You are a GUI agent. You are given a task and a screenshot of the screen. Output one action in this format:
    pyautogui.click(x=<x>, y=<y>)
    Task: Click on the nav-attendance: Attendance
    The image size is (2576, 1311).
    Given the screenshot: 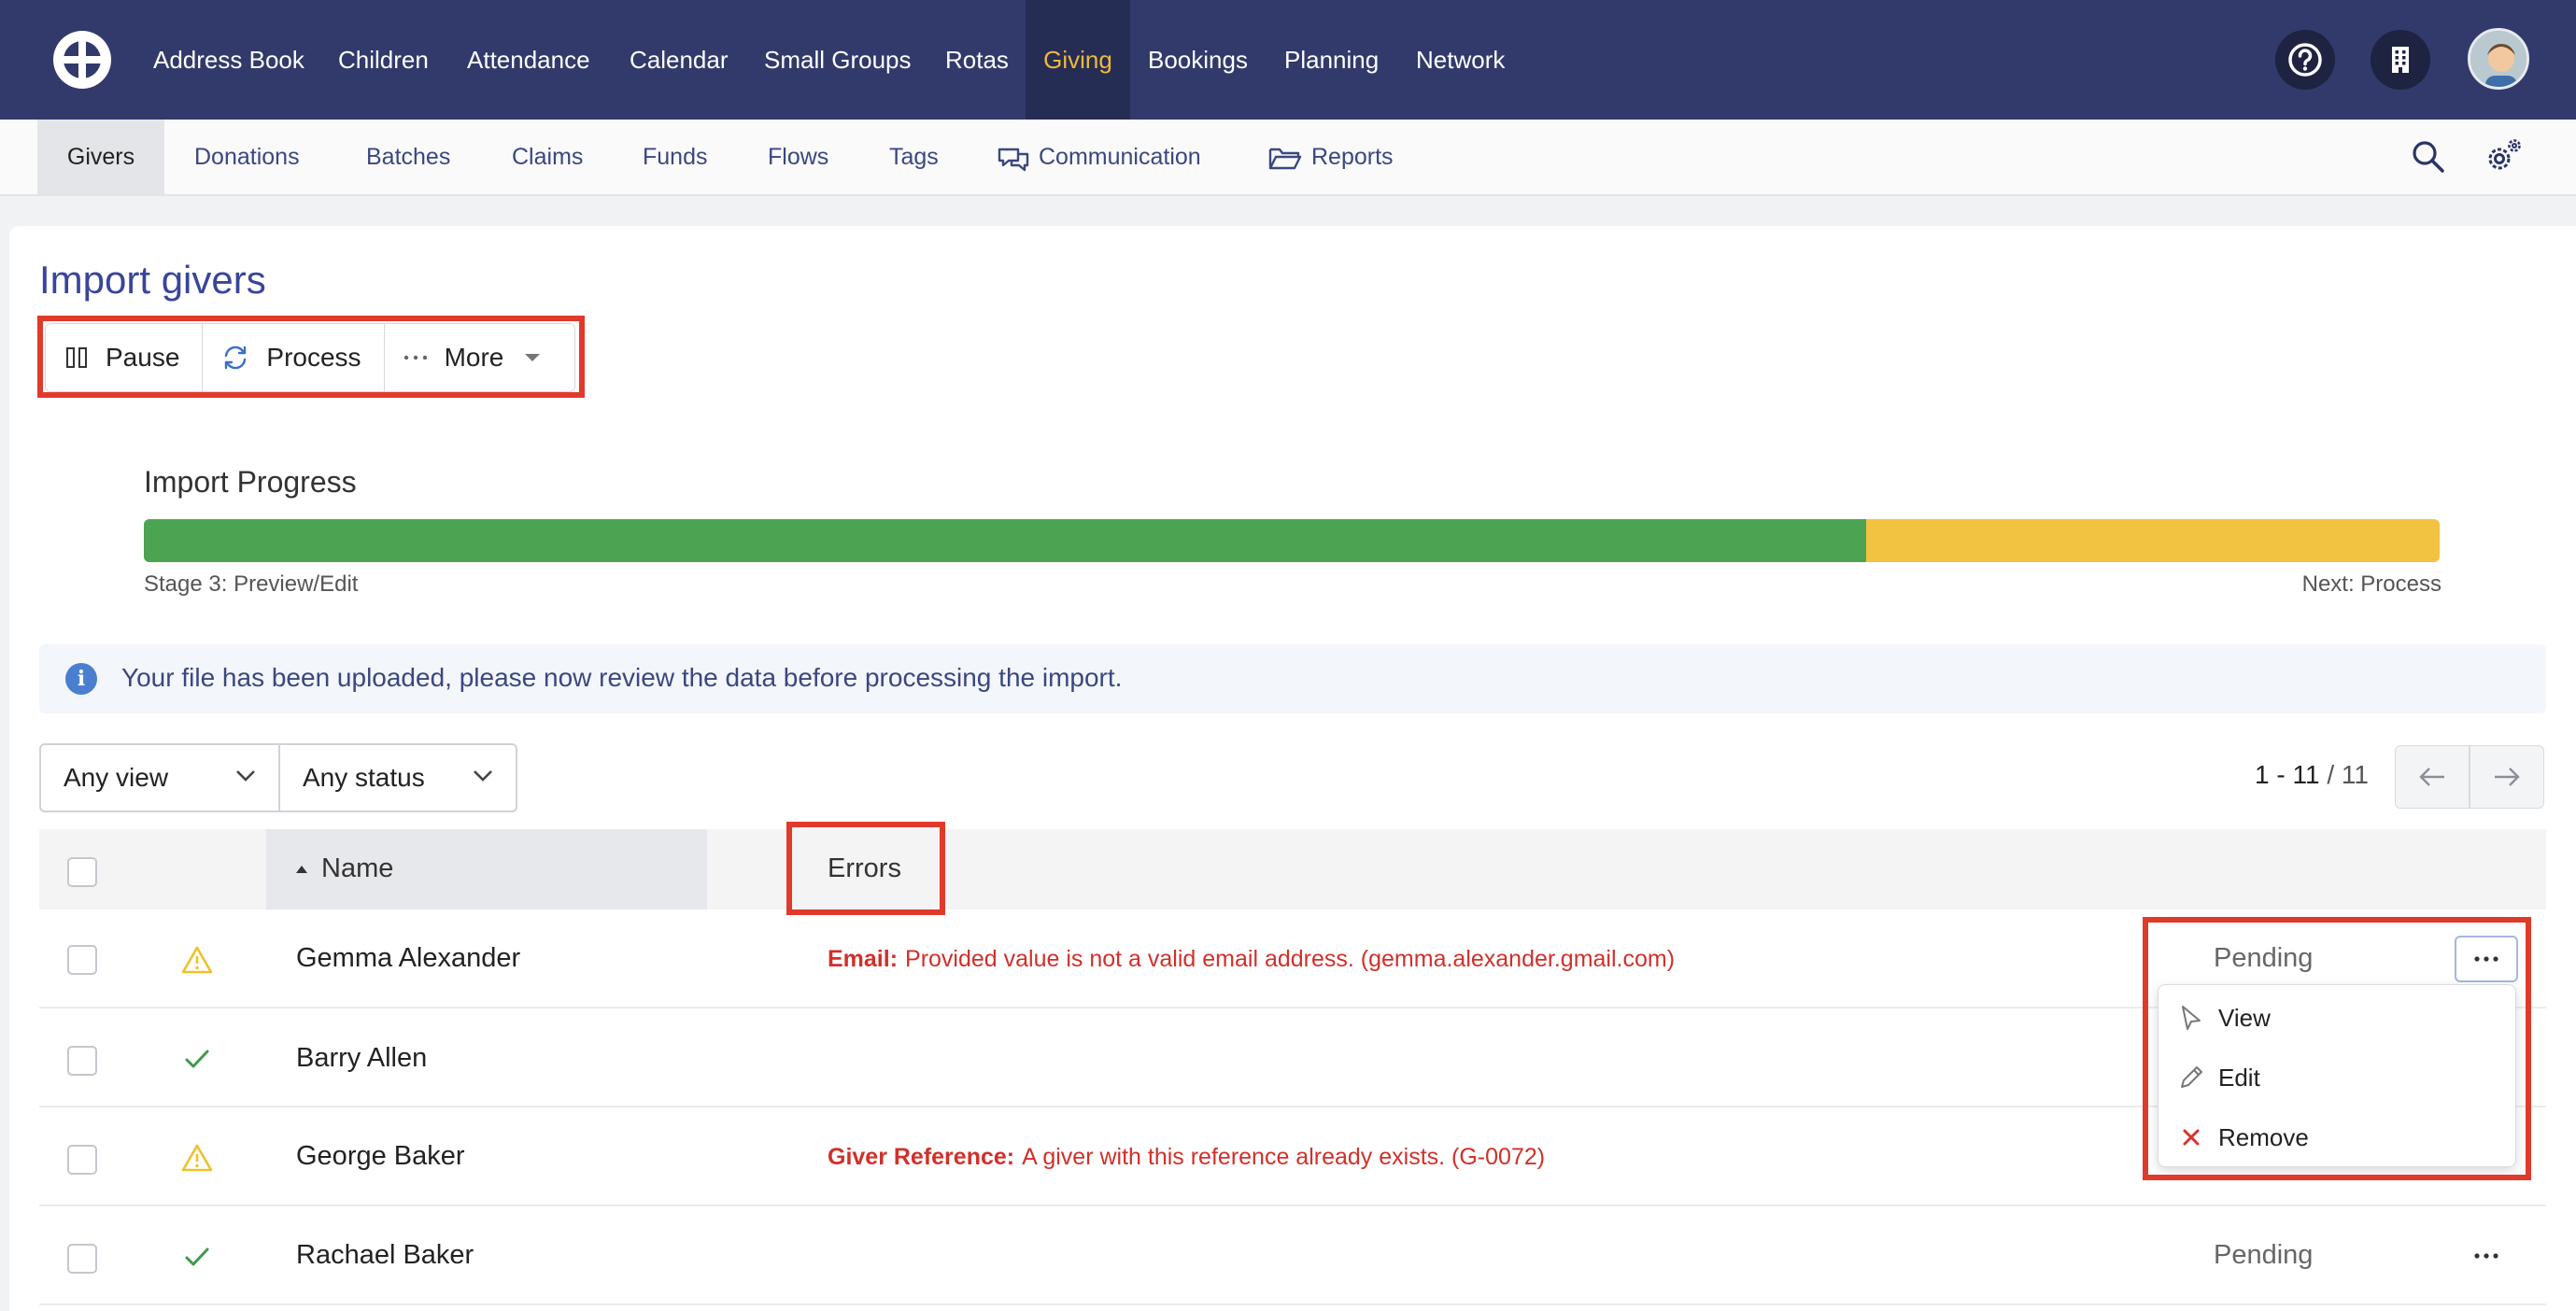 What is the action you would take?
    pyautogui.click(x=528, y=60)
    